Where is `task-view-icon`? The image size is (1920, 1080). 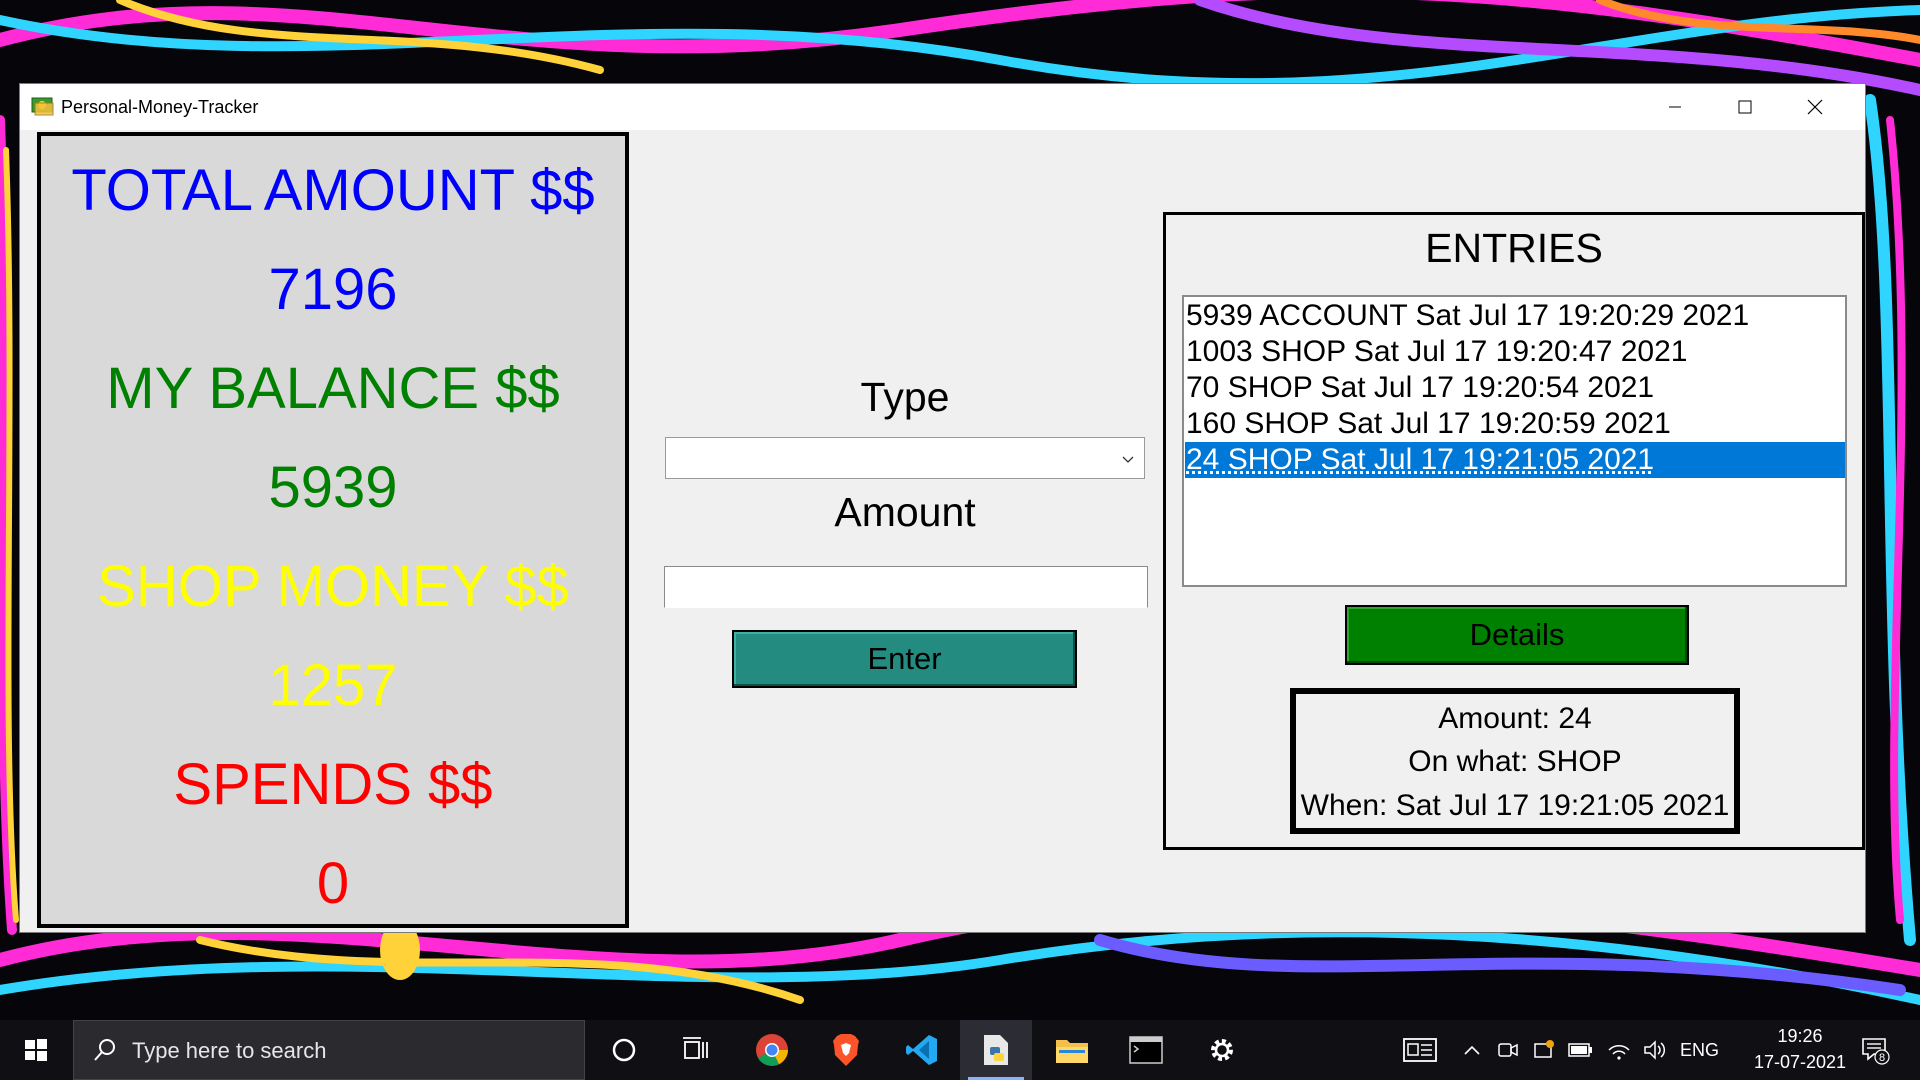
task-view-icon is located at coordinates (695, 1048).